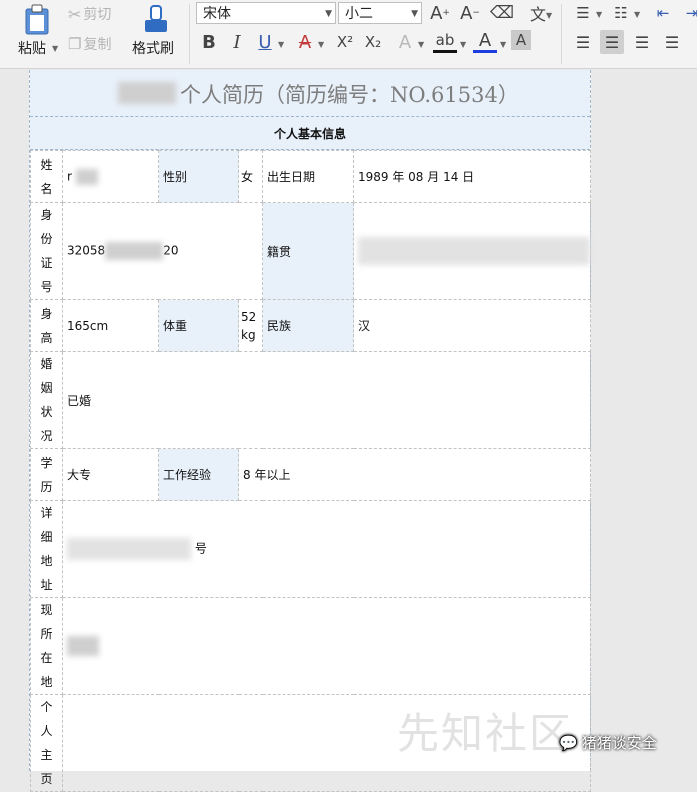 This screenshot has height=792, width=697. Describe the element at coordinates (46, 585) in the screenshot. I see `vertical-label-char: 址` at that location.